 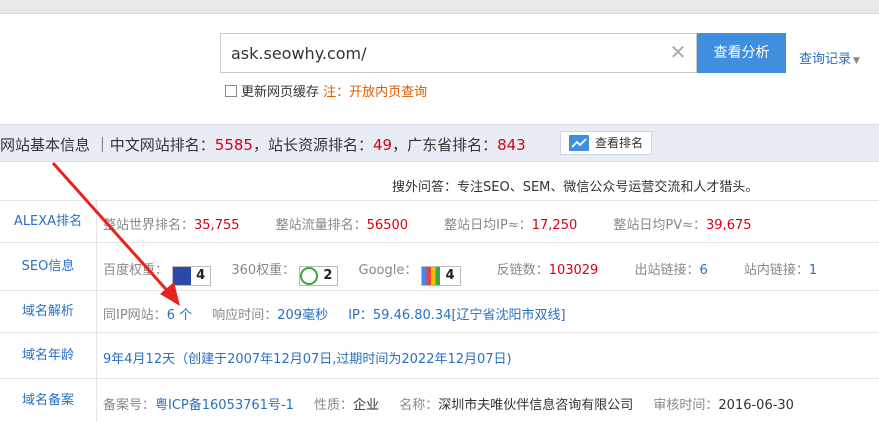 What do you see at coordinates (445, 145) in the screenshot?
I see `province-rank-label: ，广东省排名：` at bounding box center [445, 145].